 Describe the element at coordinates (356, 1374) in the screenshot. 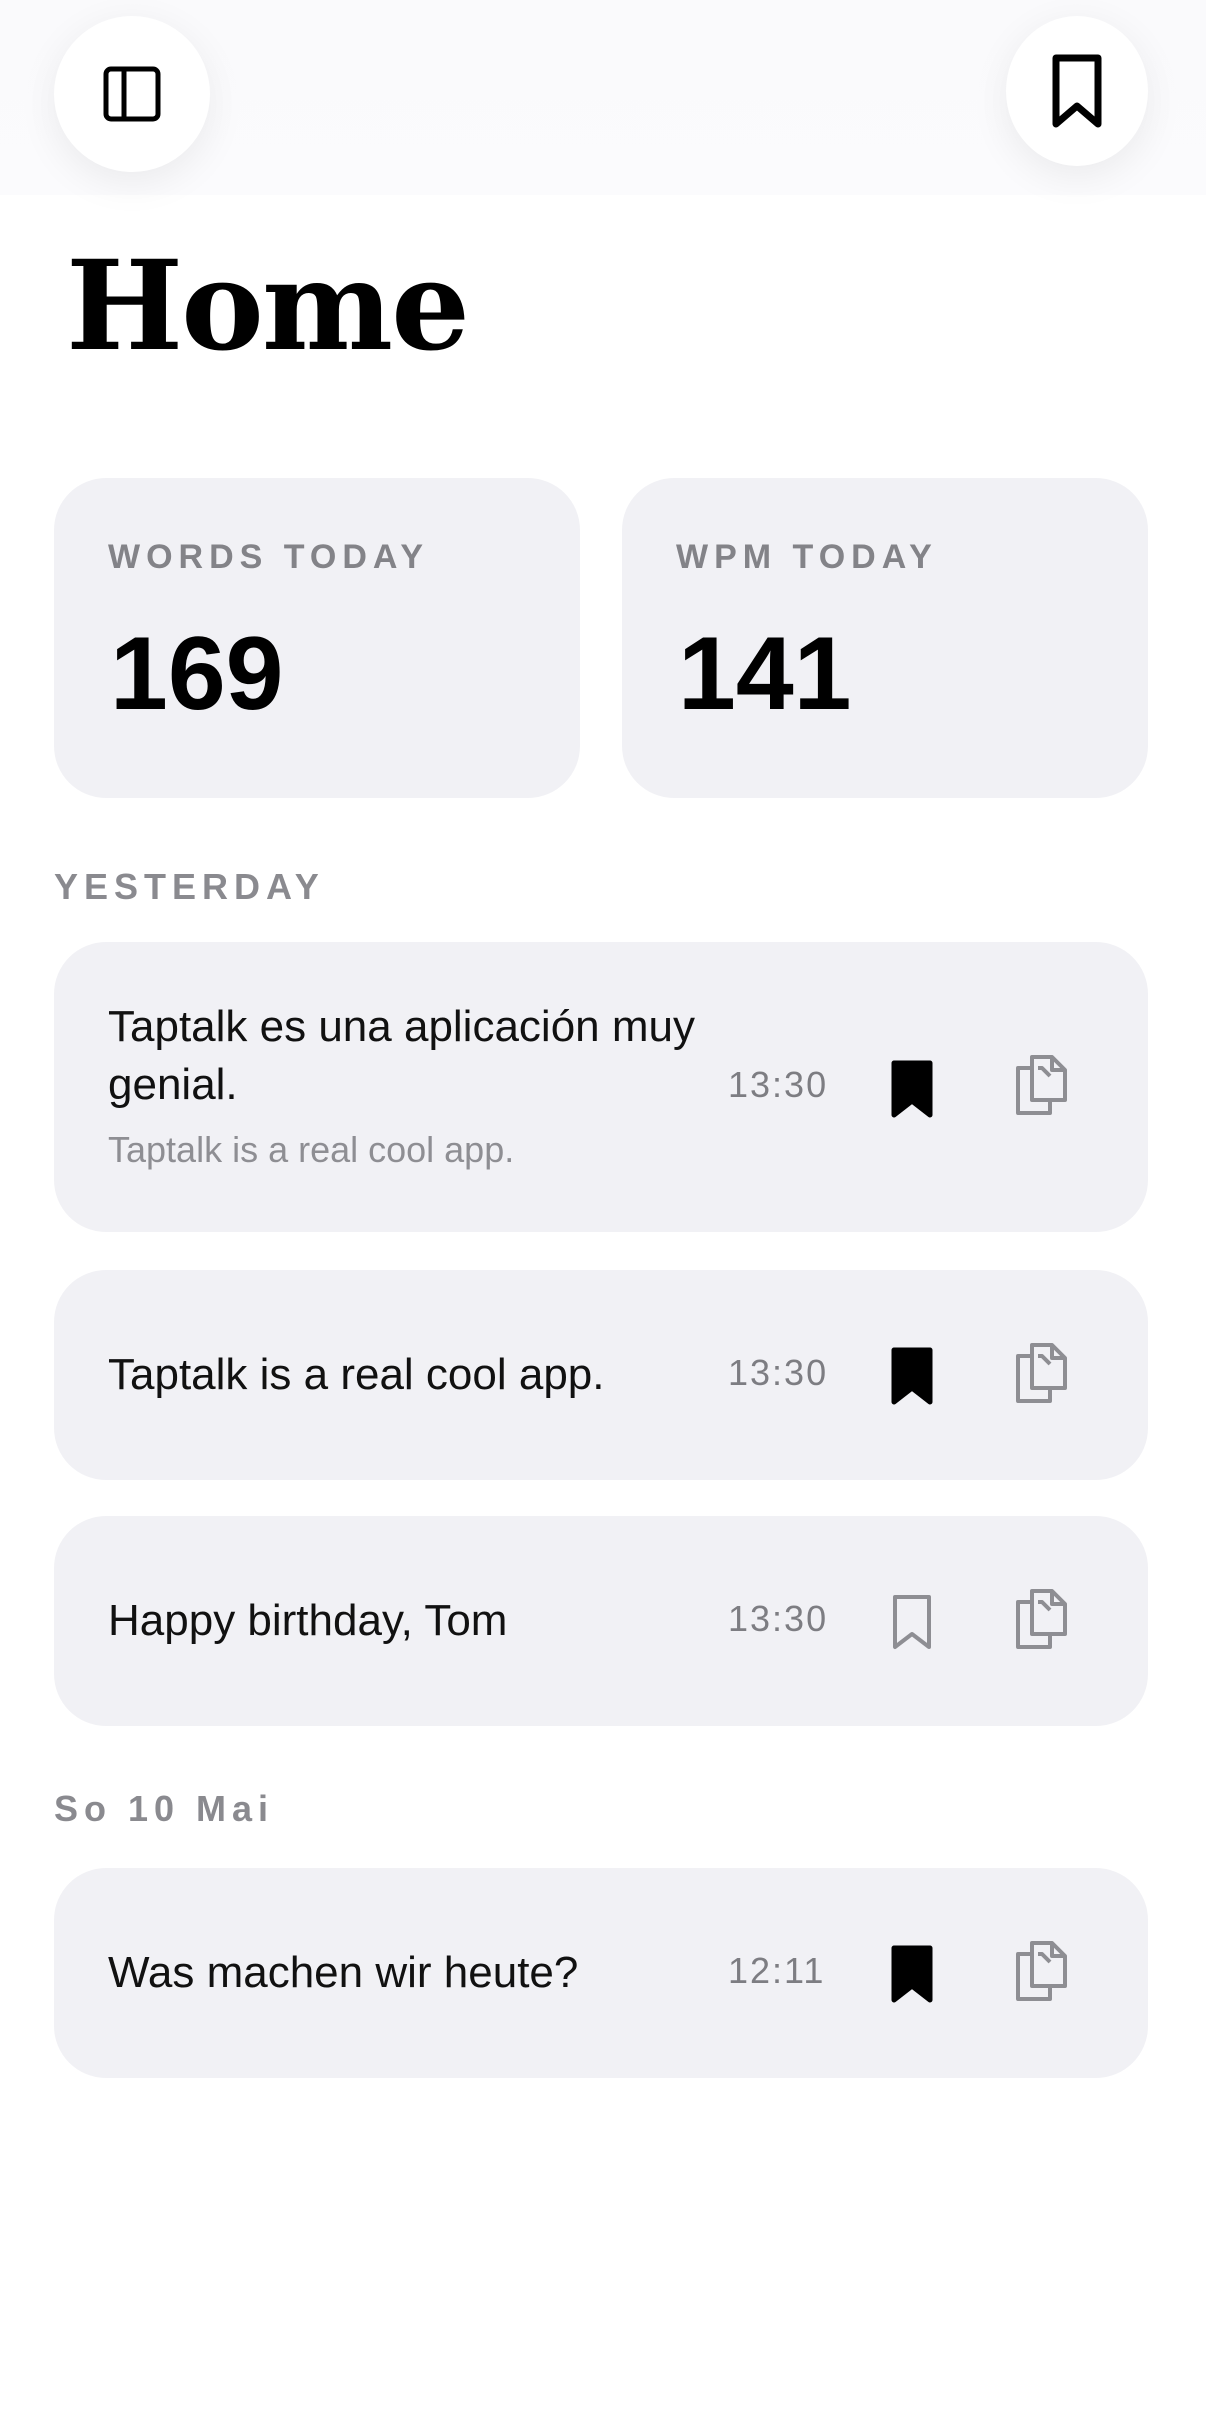

I see `entry-text: Taptalk is a real cool app.` at that location.